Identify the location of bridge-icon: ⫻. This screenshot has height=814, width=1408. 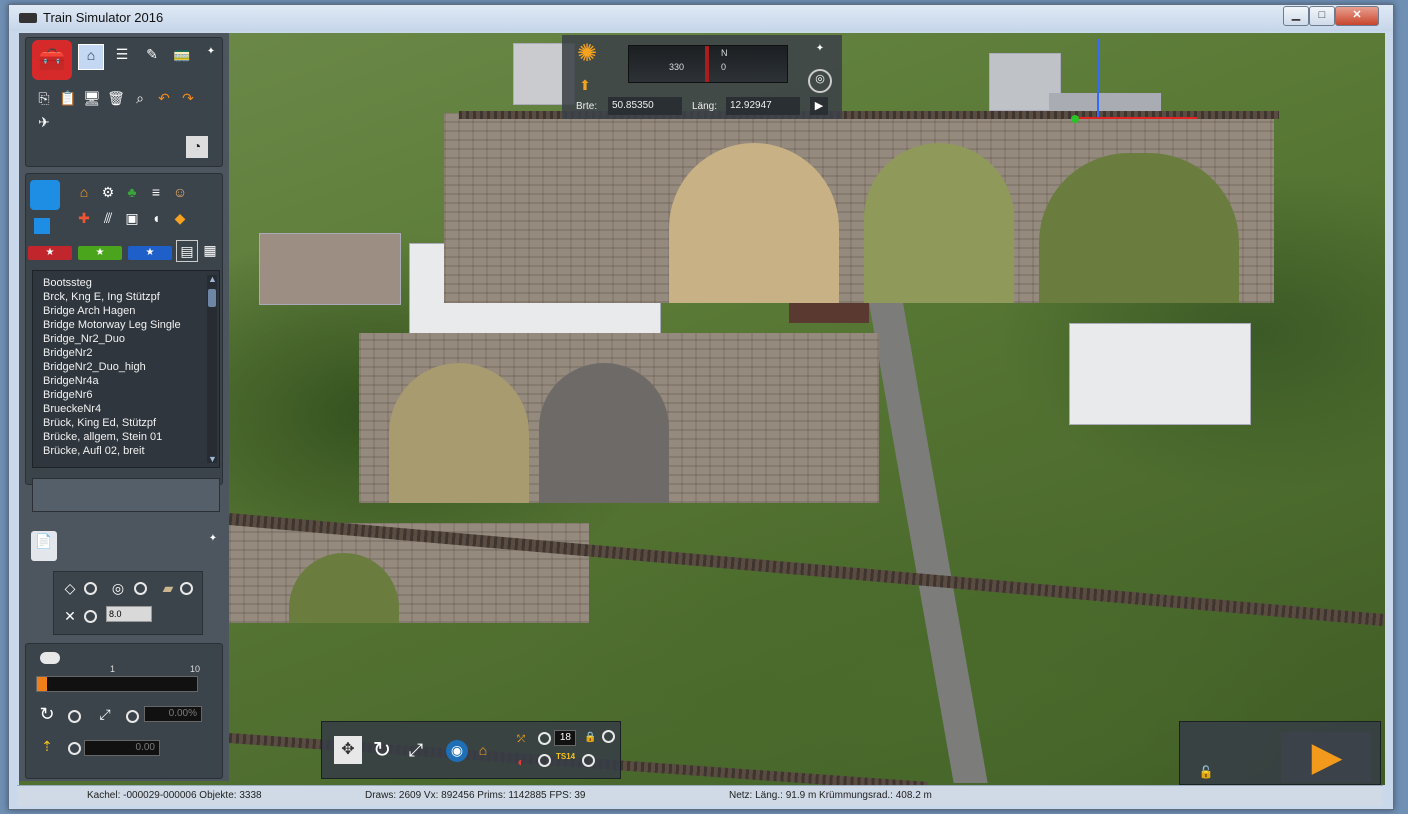
(108, 218).